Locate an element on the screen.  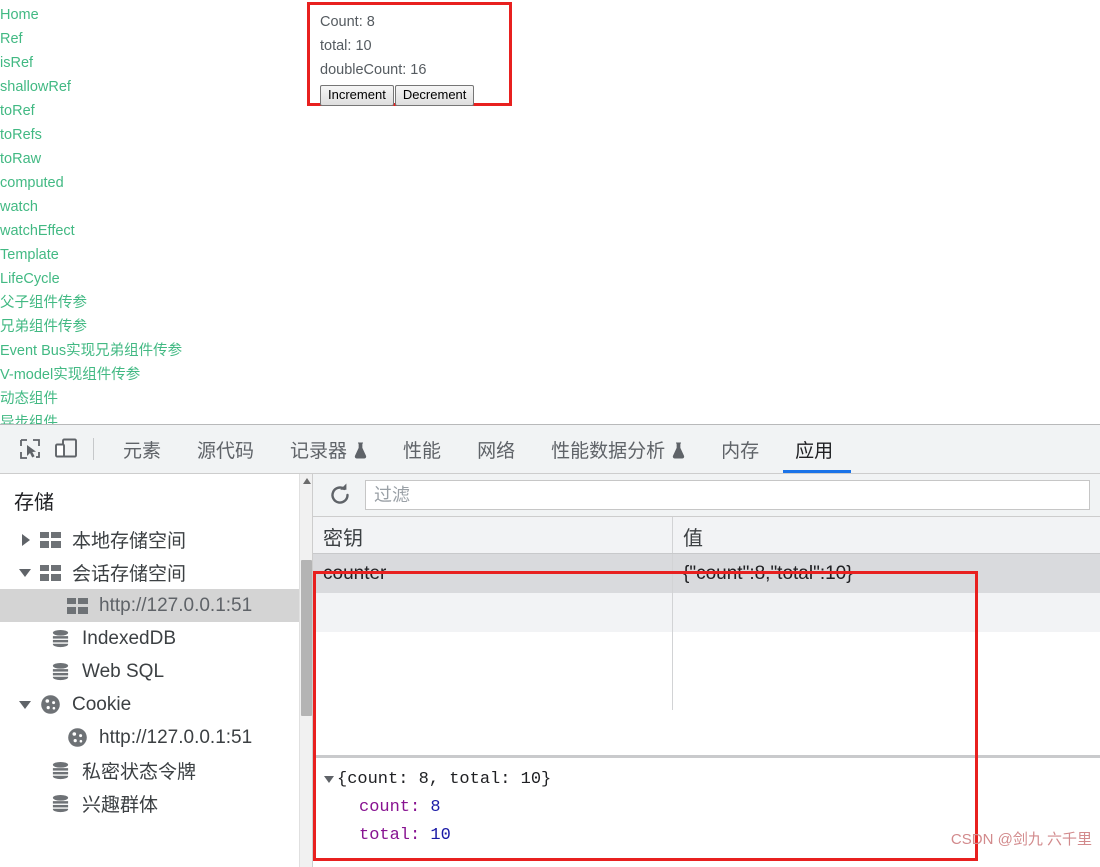
nav-link-isref: isRef is located at coordinates (150, 63).